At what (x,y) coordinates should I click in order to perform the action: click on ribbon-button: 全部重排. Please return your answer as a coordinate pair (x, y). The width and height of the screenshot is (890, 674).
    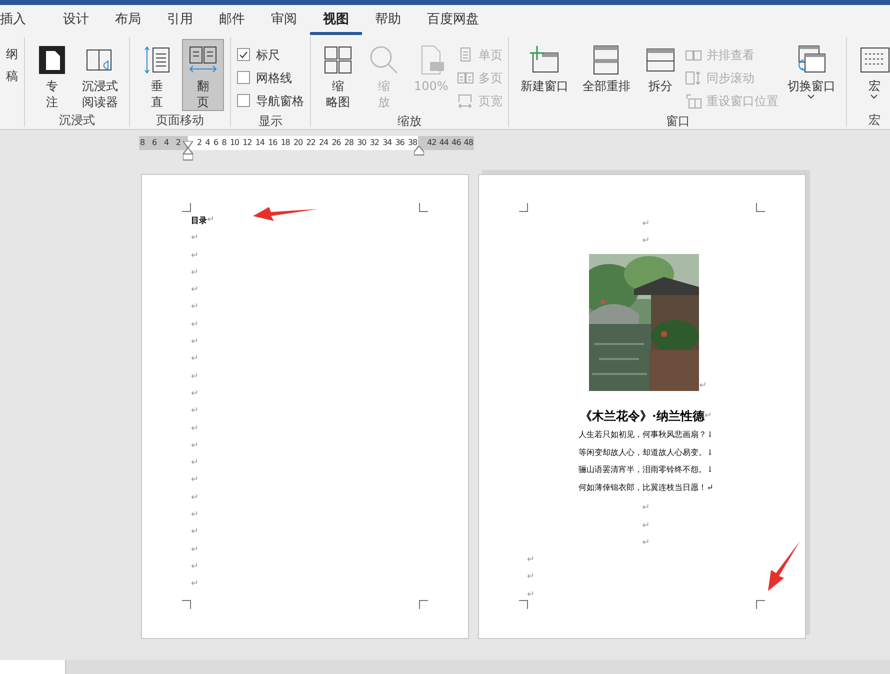
    Looking at the image, I should click on (606, 75).